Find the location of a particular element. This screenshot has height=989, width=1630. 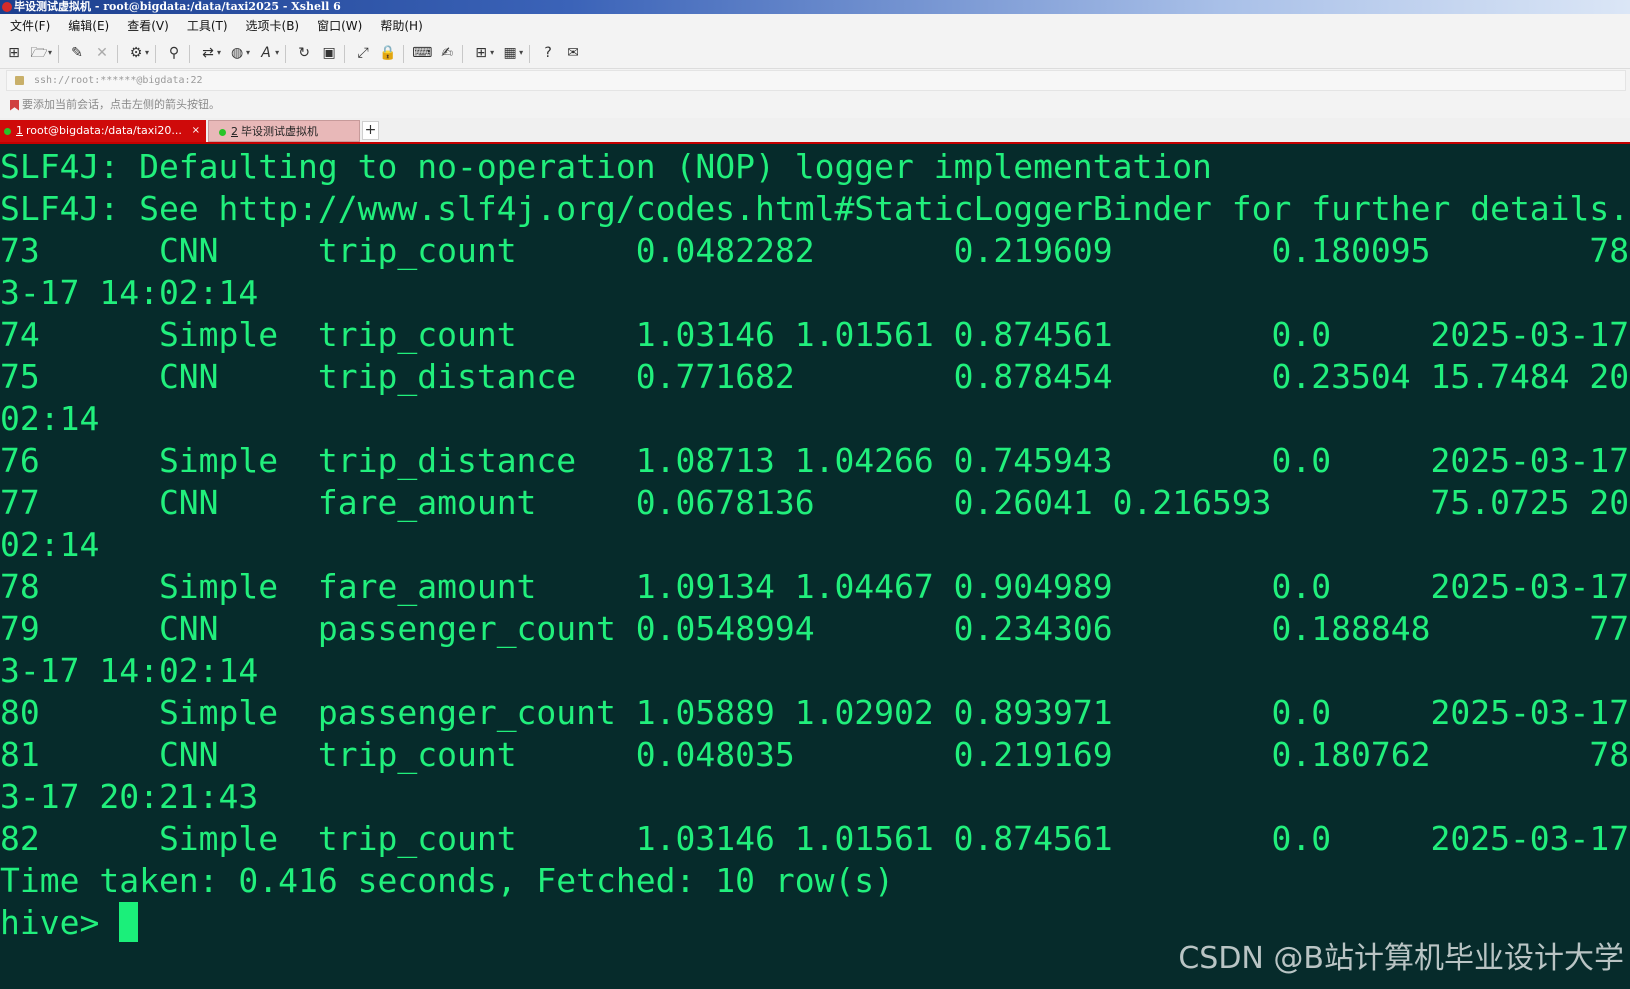

disconnect-icon: ✕ is located at coordinates (102, 53).